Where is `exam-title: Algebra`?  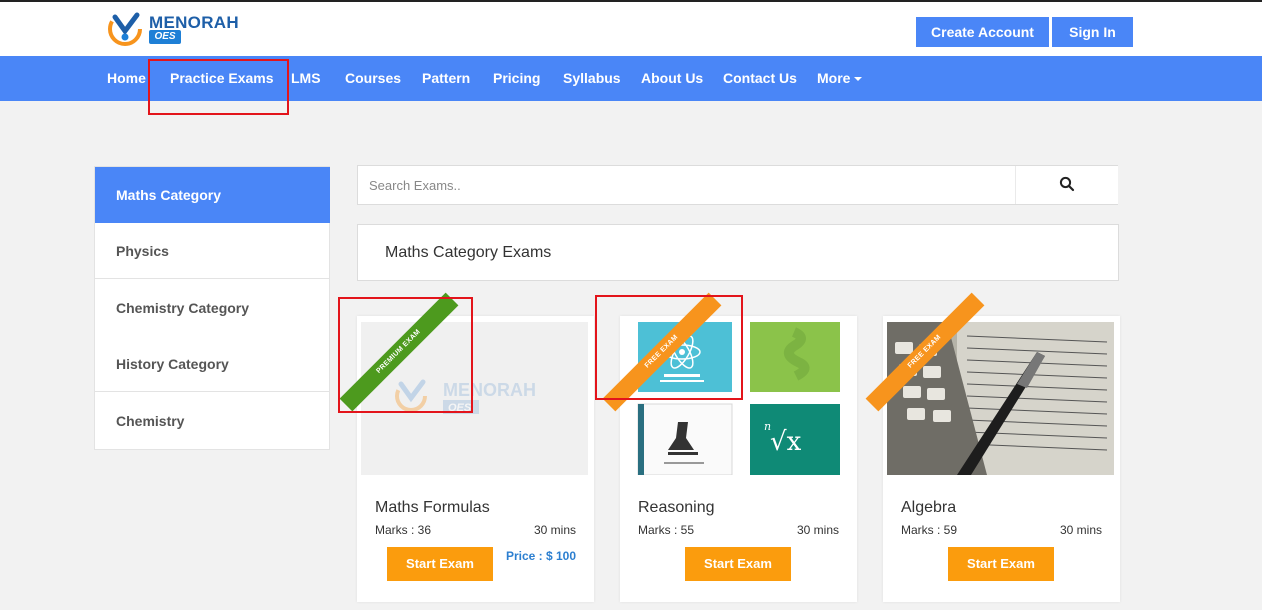
exam-title: Algebra is located at coordinates (929, 507).